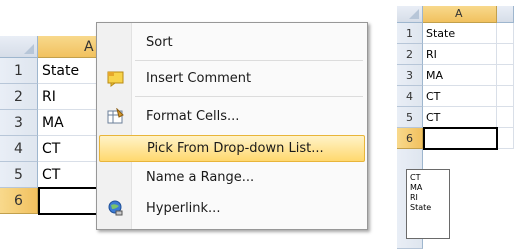 The height and width of the screenshot is (249, 514). Describe the element at coordinates (116, 78) in the screenshot. I see `comment-icon` at that location.